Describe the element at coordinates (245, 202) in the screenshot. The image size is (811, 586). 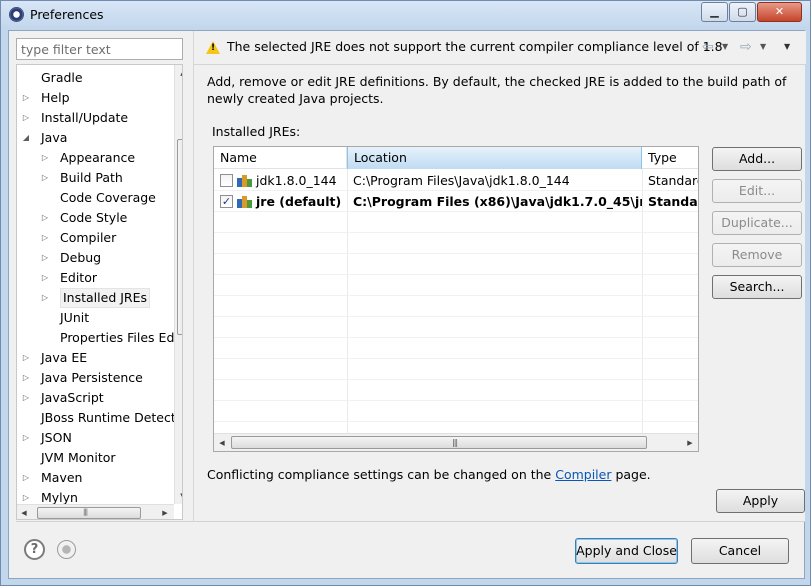
I see `jre-library-icon` at that location.